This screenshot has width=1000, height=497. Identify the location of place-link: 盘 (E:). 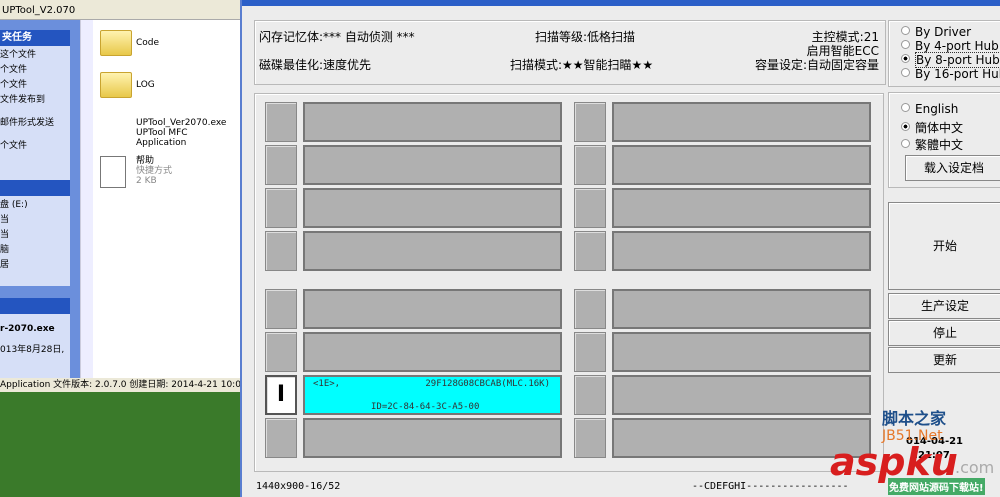
(35, 205).